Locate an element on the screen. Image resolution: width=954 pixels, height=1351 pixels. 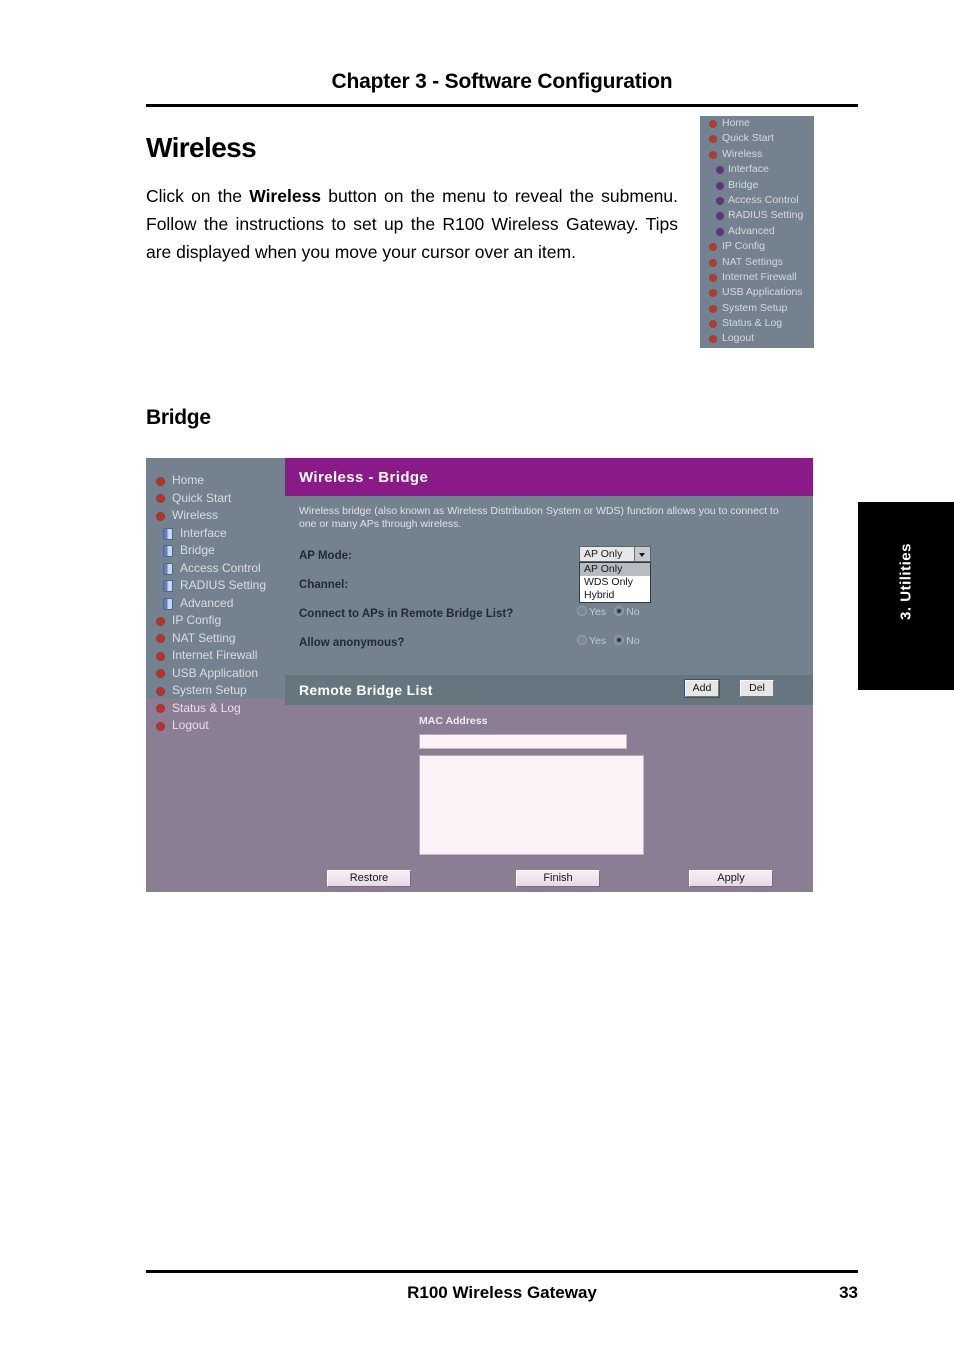
sidebar-item-usb-application: USB Application is located at coordinates (215, 674).